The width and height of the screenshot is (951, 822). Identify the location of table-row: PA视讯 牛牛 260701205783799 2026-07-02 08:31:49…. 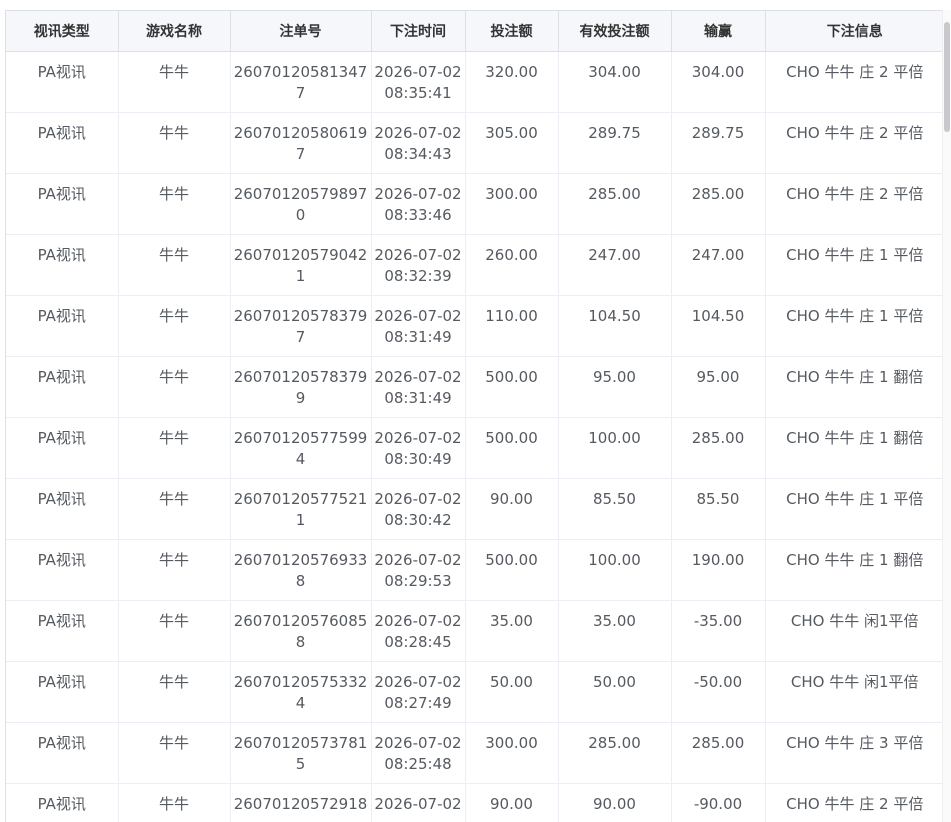
(475, 387).